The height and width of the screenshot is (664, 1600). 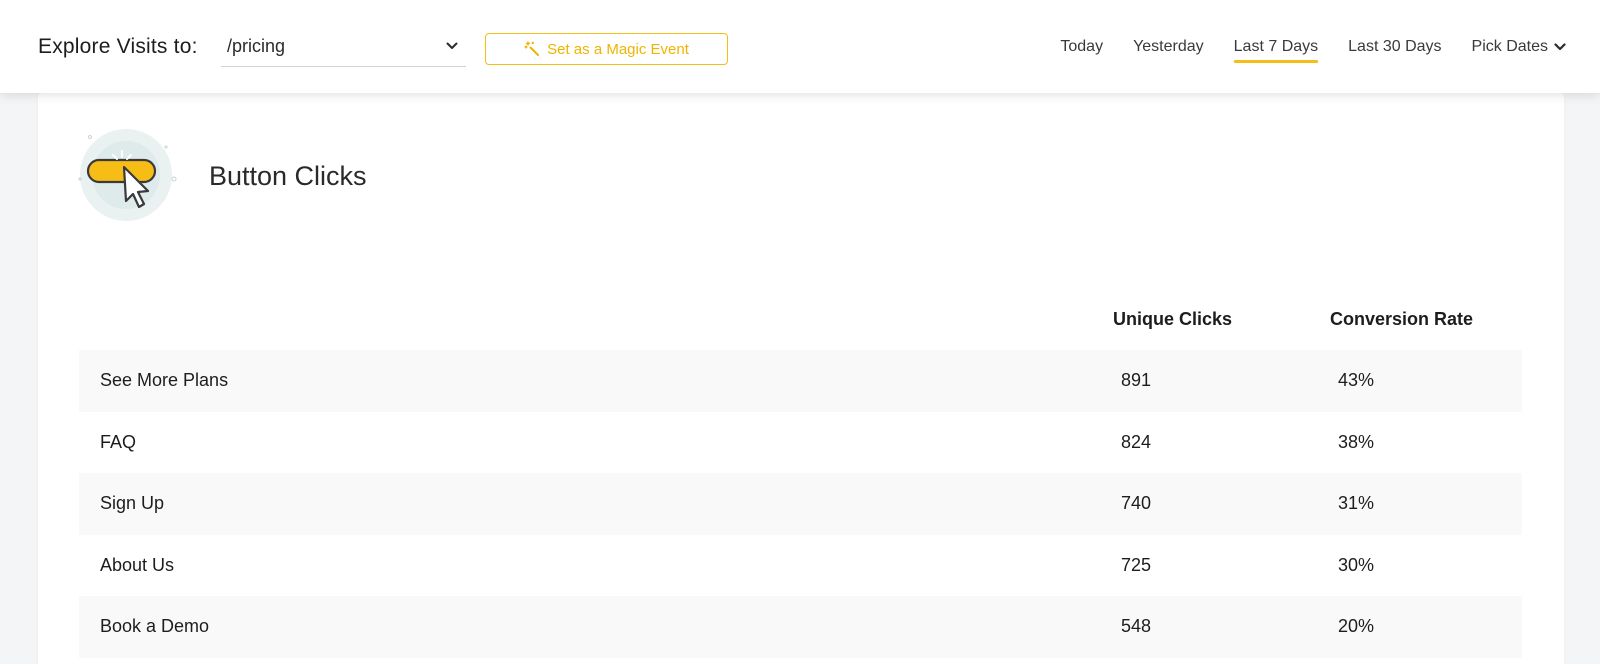 I want to click on explore-visits-label: Explore Visits to:, so click(x=118, y=46).